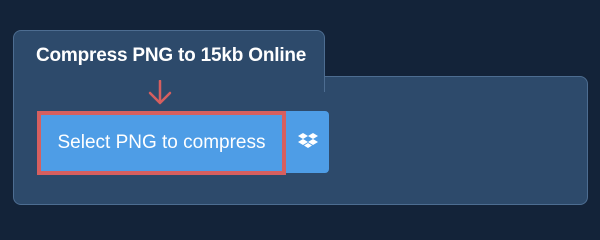 This screenshot has height=240, width=600. I want to click on select-png-button: Select PNG to compress, so click(161, 143).